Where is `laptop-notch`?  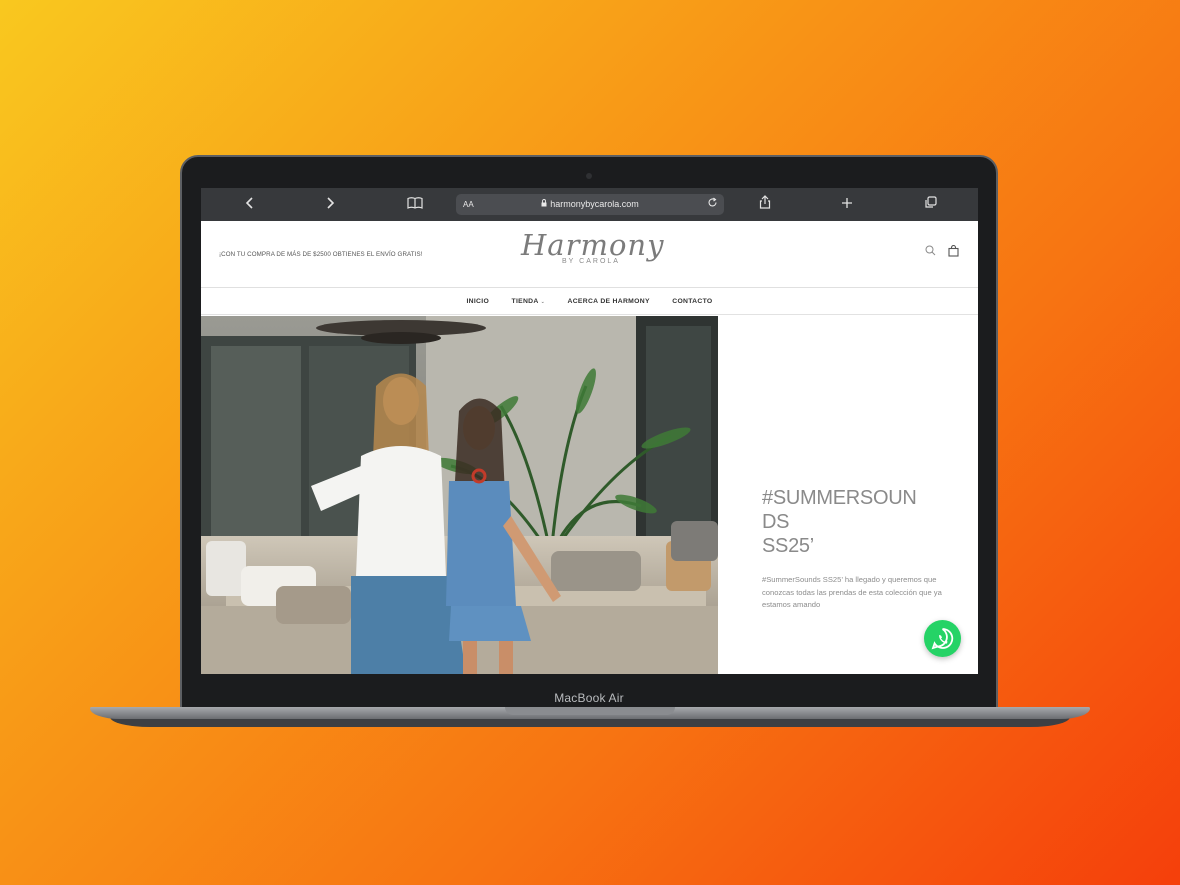
laptop-notch is located at coordinates (590, 711).